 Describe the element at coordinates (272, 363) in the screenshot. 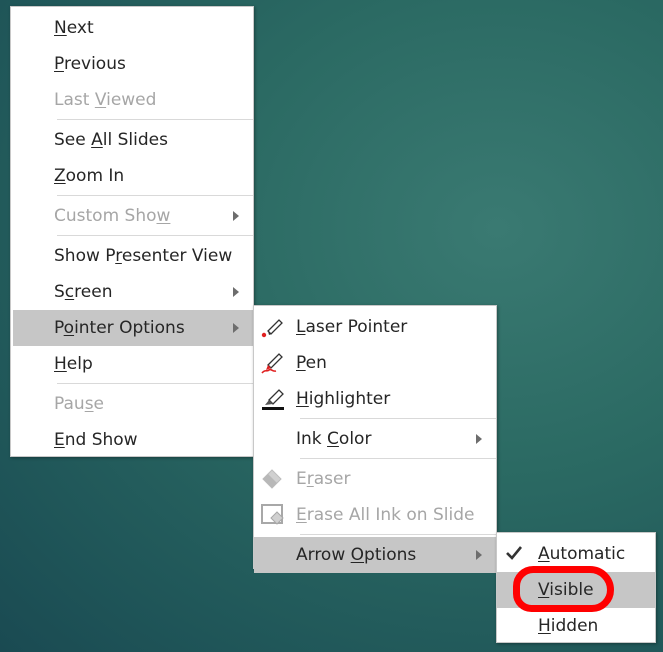

I see `pen-icon` at that location.